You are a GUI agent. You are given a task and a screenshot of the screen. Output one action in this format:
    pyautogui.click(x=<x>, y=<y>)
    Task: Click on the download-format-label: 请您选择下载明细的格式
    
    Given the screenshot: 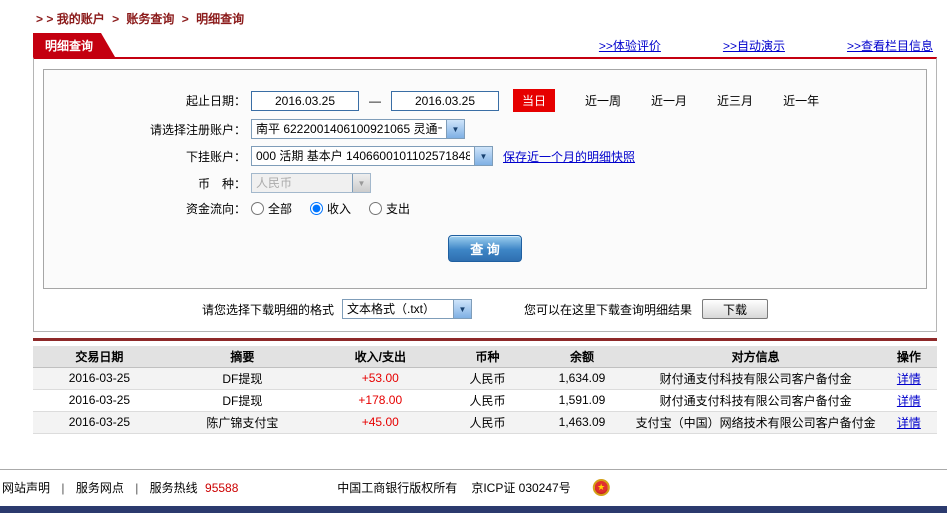 What is the action you would take?
    pyautogui.click(x=267, y=309)
    